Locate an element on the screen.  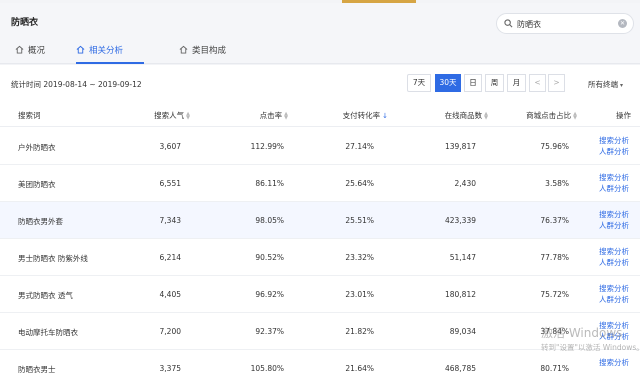
cell-conversion: 23.01% is located at coordinates (359, 294).